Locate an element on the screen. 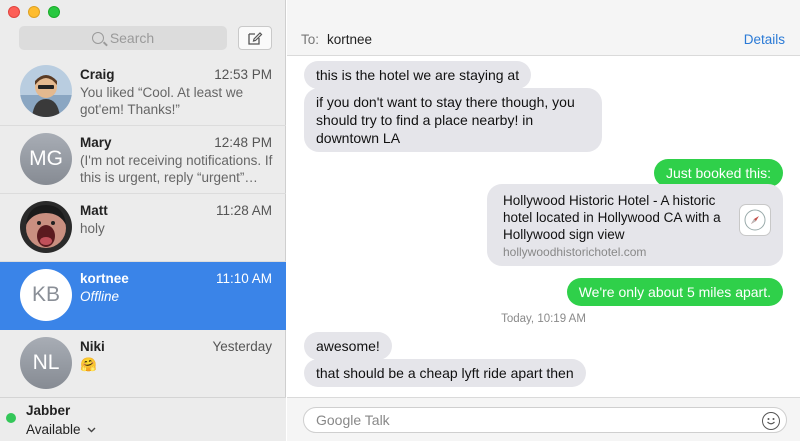  window-controls is located at coordinates (34, 12).